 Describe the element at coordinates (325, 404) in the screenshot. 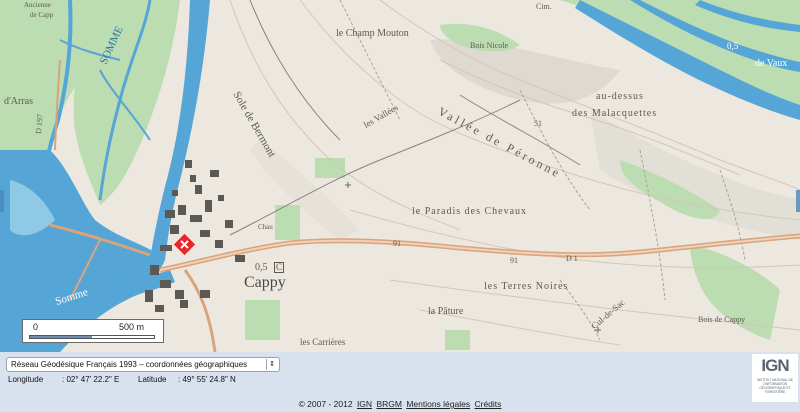

I see `footer-copyright: © 2007 - 2012` at that location.